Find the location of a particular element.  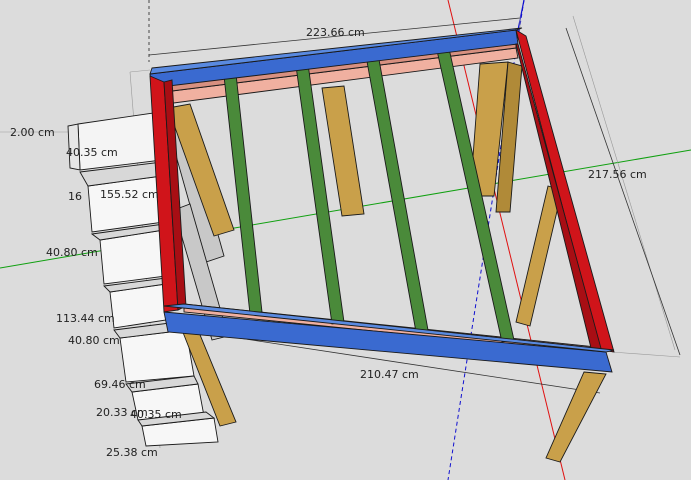

dim-stair-2: 40.35 cm is located at coordinates (92, 152).